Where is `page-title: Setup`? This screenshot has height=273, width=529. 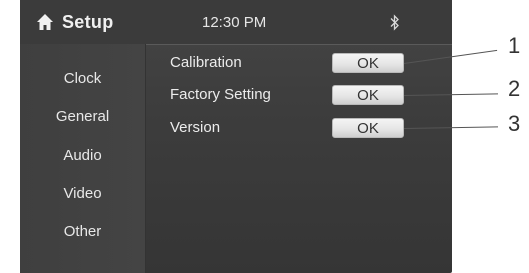
page-title: Setup is located at coordinates (88, 22).